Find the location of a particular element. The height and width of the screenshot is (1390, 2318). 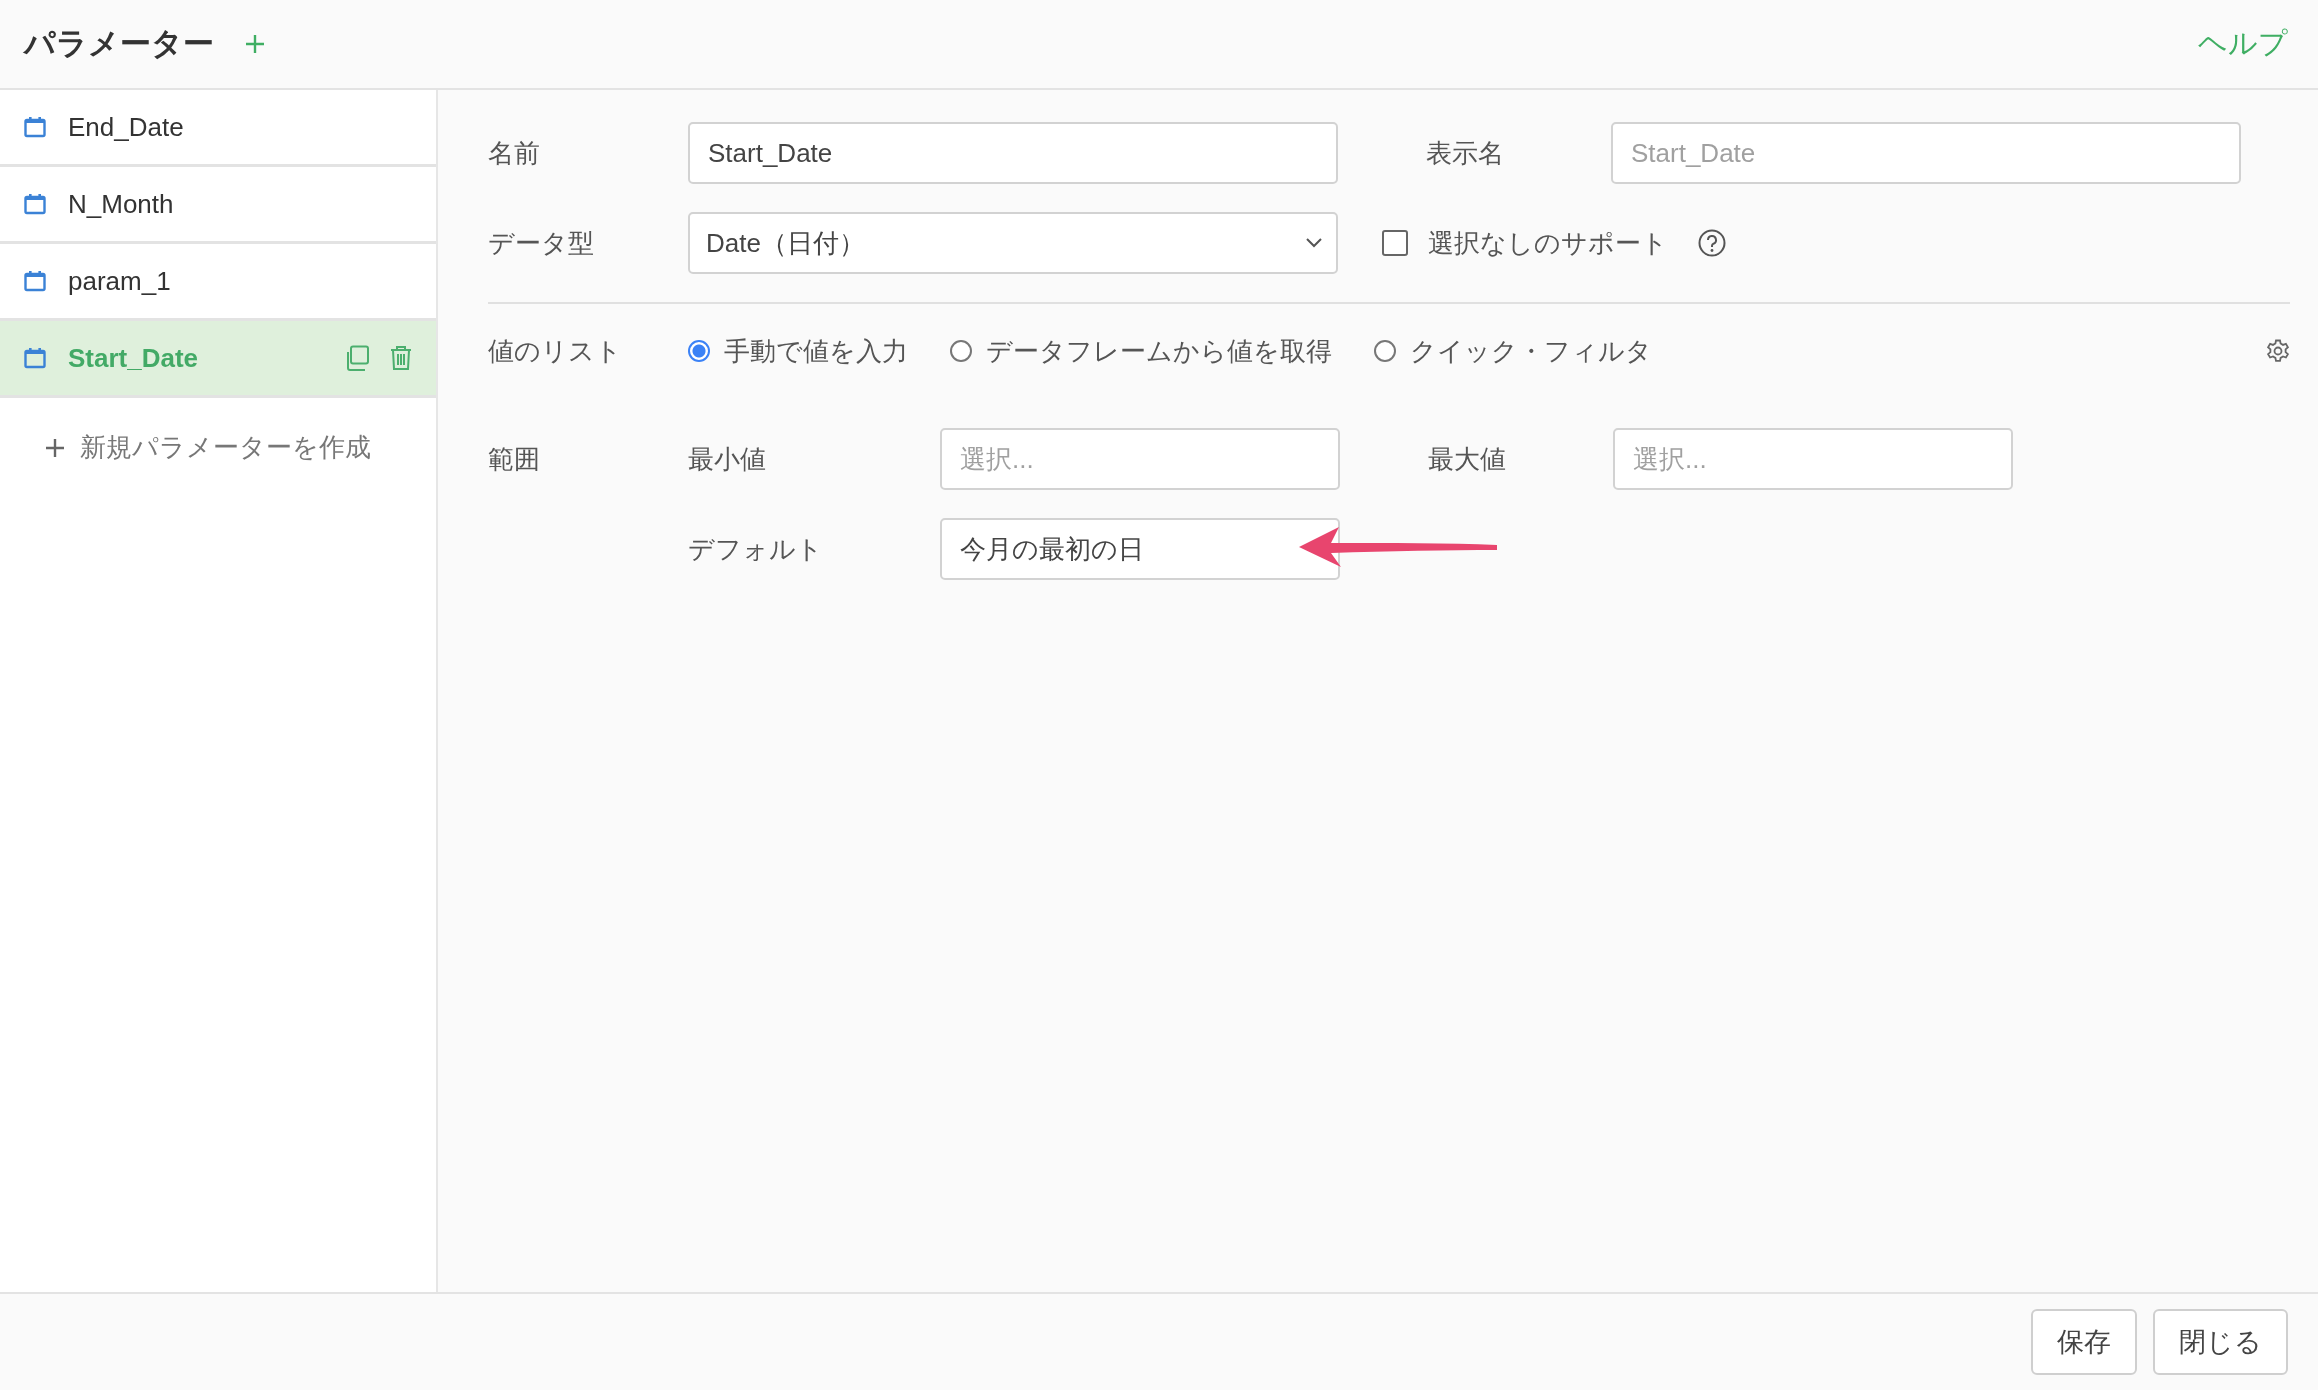

field-label: 最大値 is located at coordinates (1467, 459).